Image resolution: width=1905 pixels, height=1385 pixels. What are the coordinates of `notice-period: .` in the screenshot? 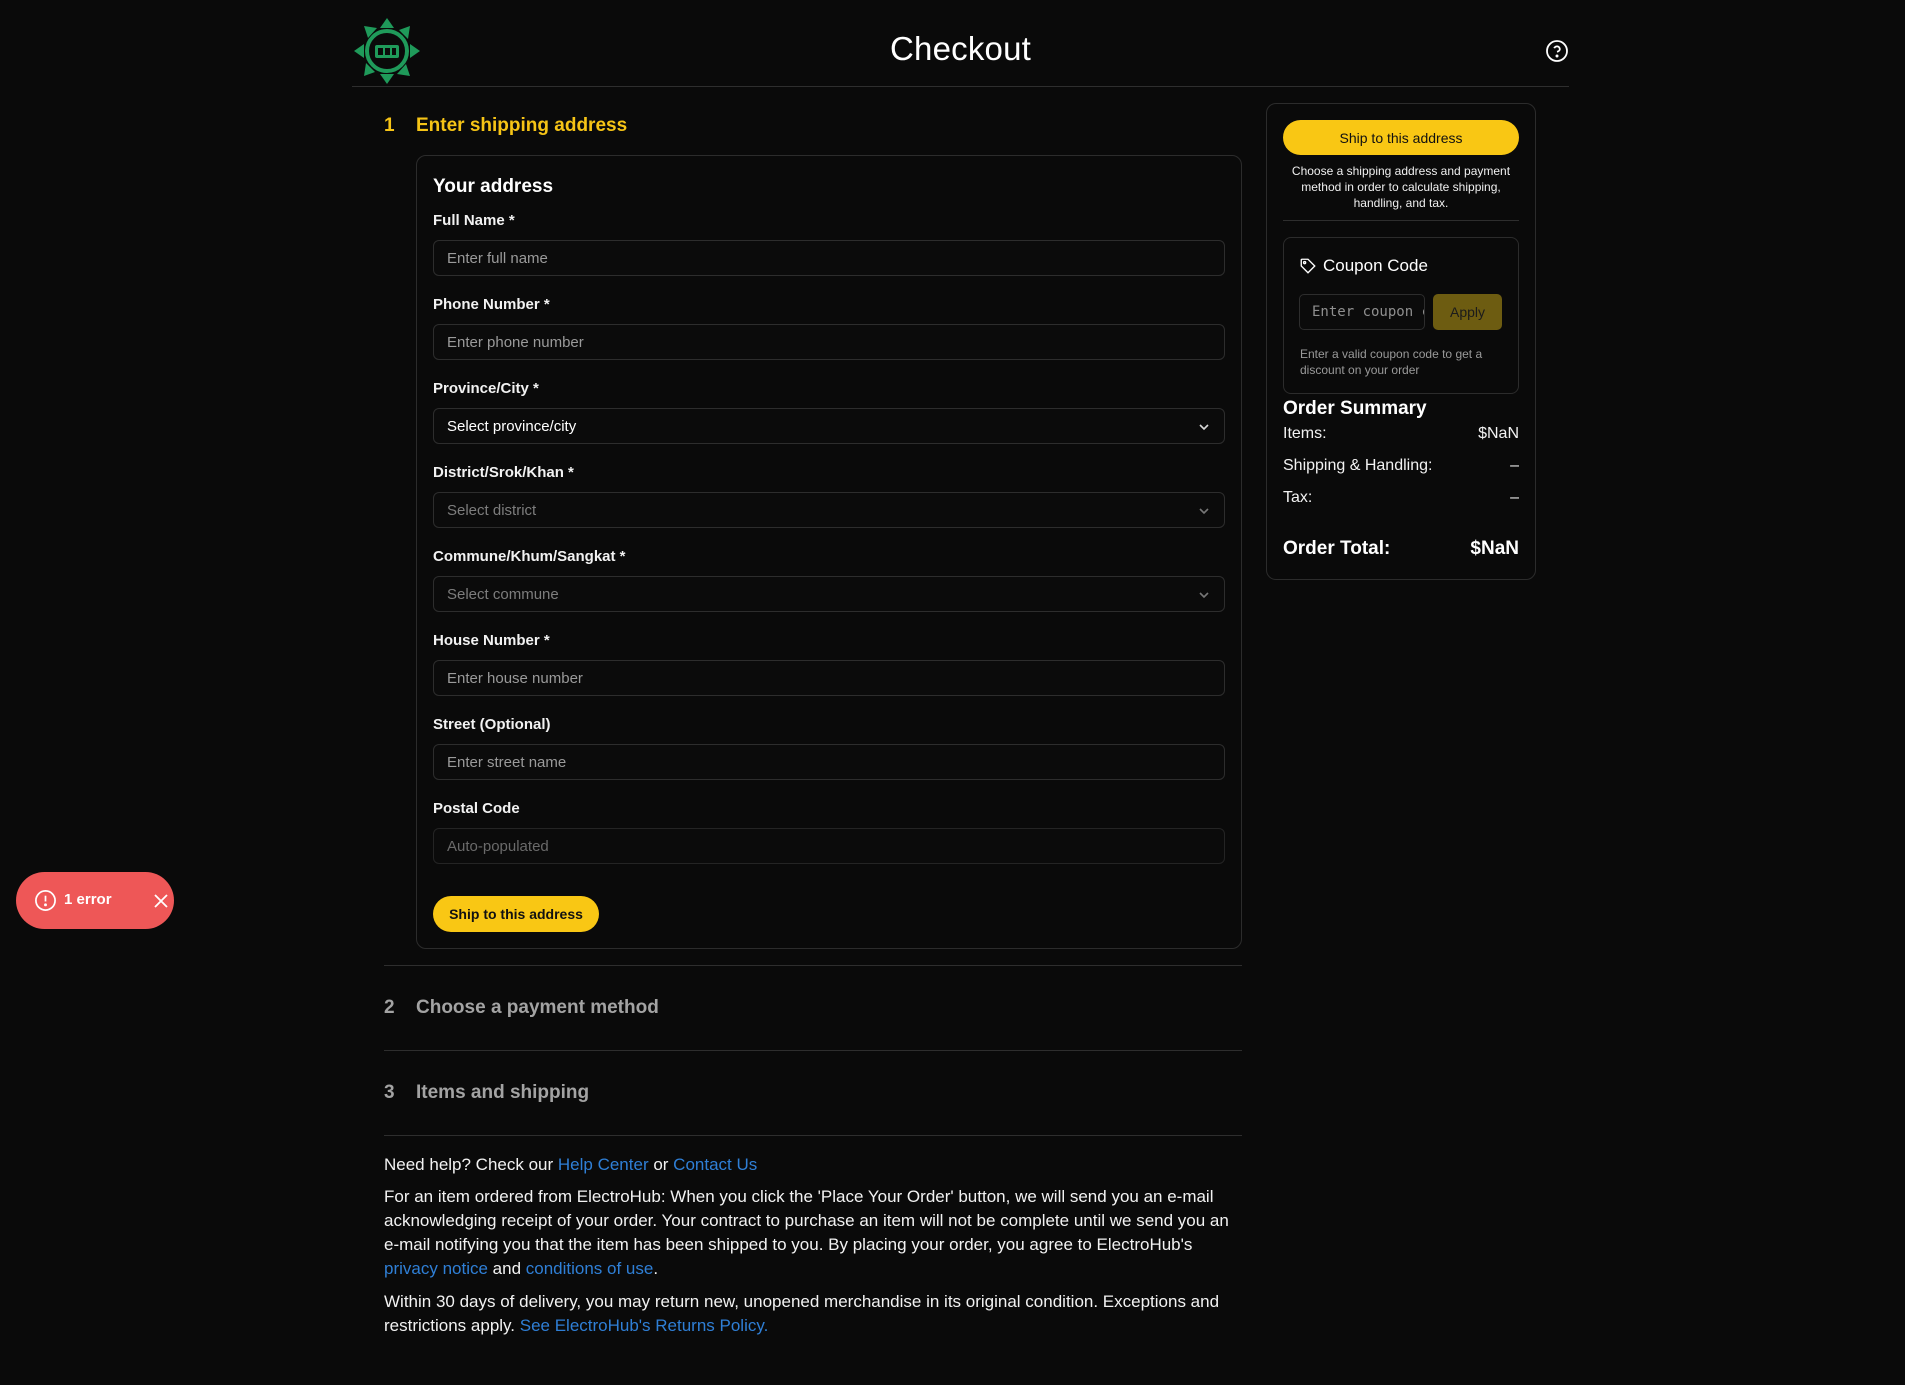 It's located at (656, 1268).